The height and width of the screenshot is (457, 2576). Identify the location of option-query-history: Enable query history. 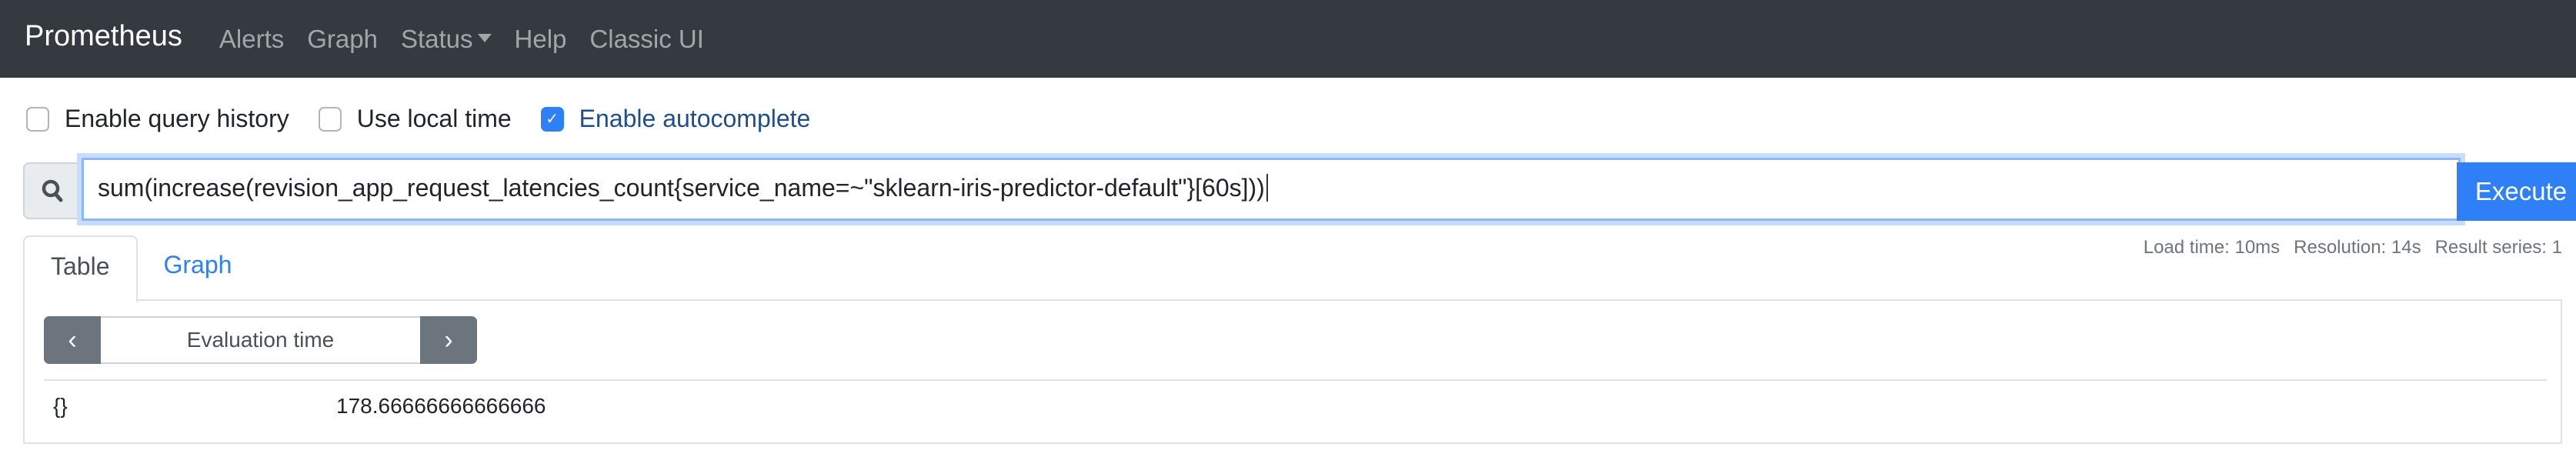
(157, 119).